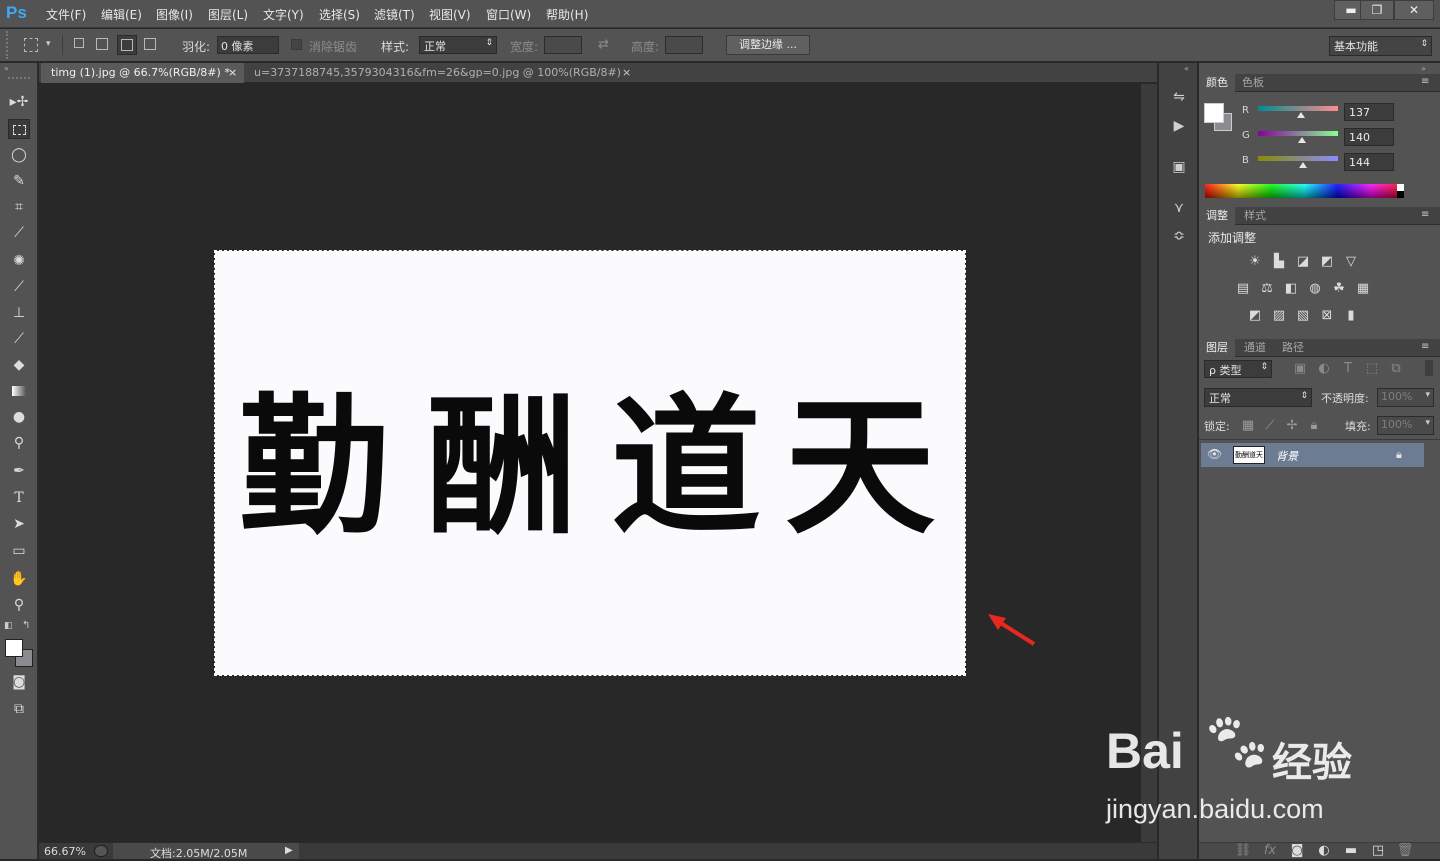  What do you see at coordinates (1400, 194) in the screenshot?
I see `spectrum-black` at bounding box center [1400, 194].